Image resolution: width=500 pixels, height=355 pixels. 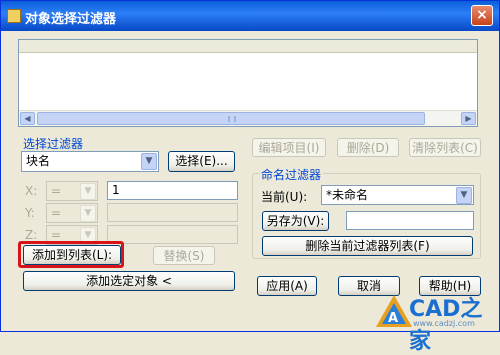 I want to click on cadzj-logo-icon: A, so click(x=394, y=311).